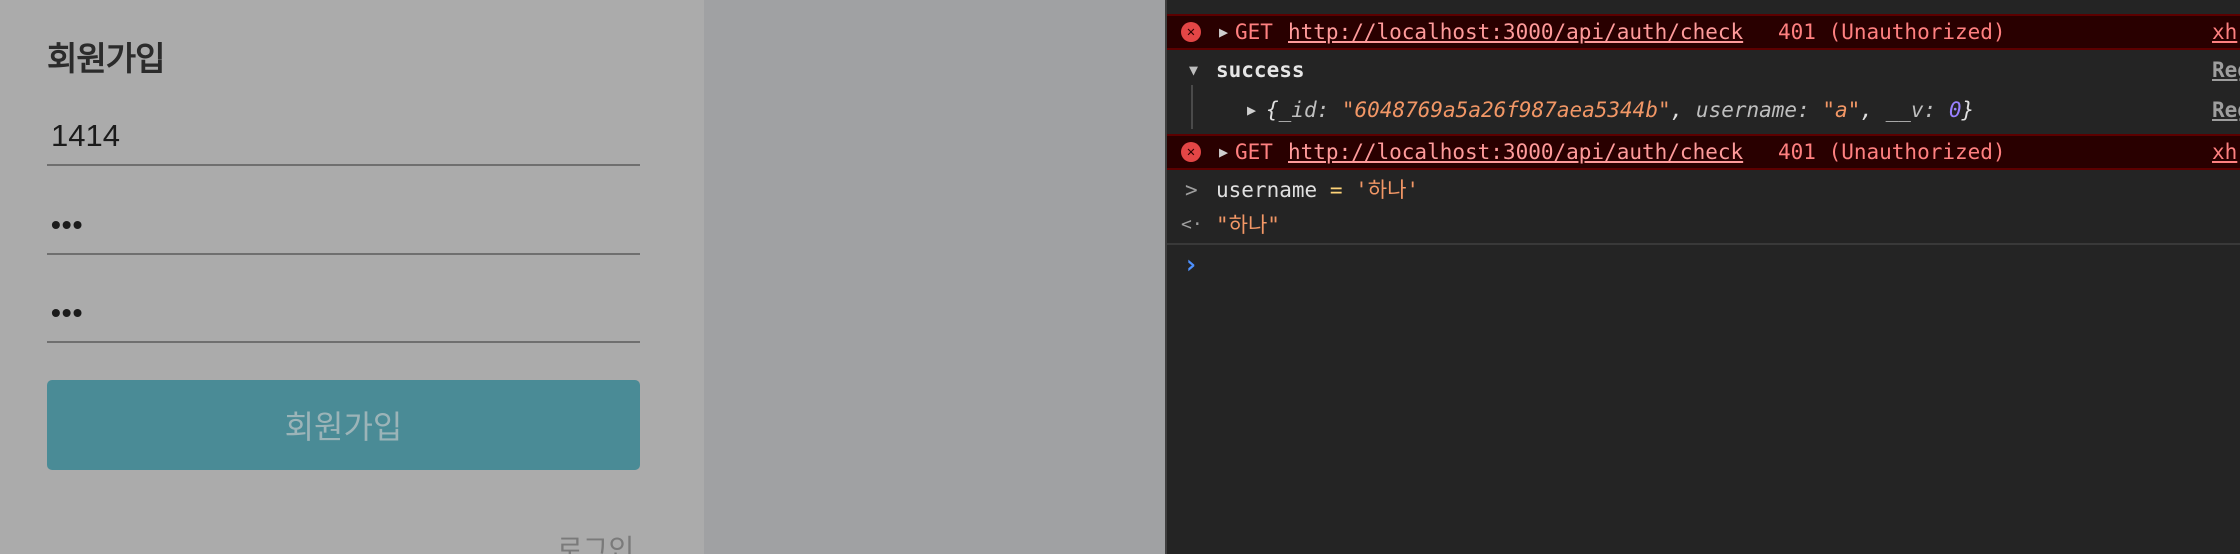 Image resolution: width=2240 pixels, height=554 pixels. Describe the element at coordinates (1716, 265) in the screenshot. I see `console-input` at that location.